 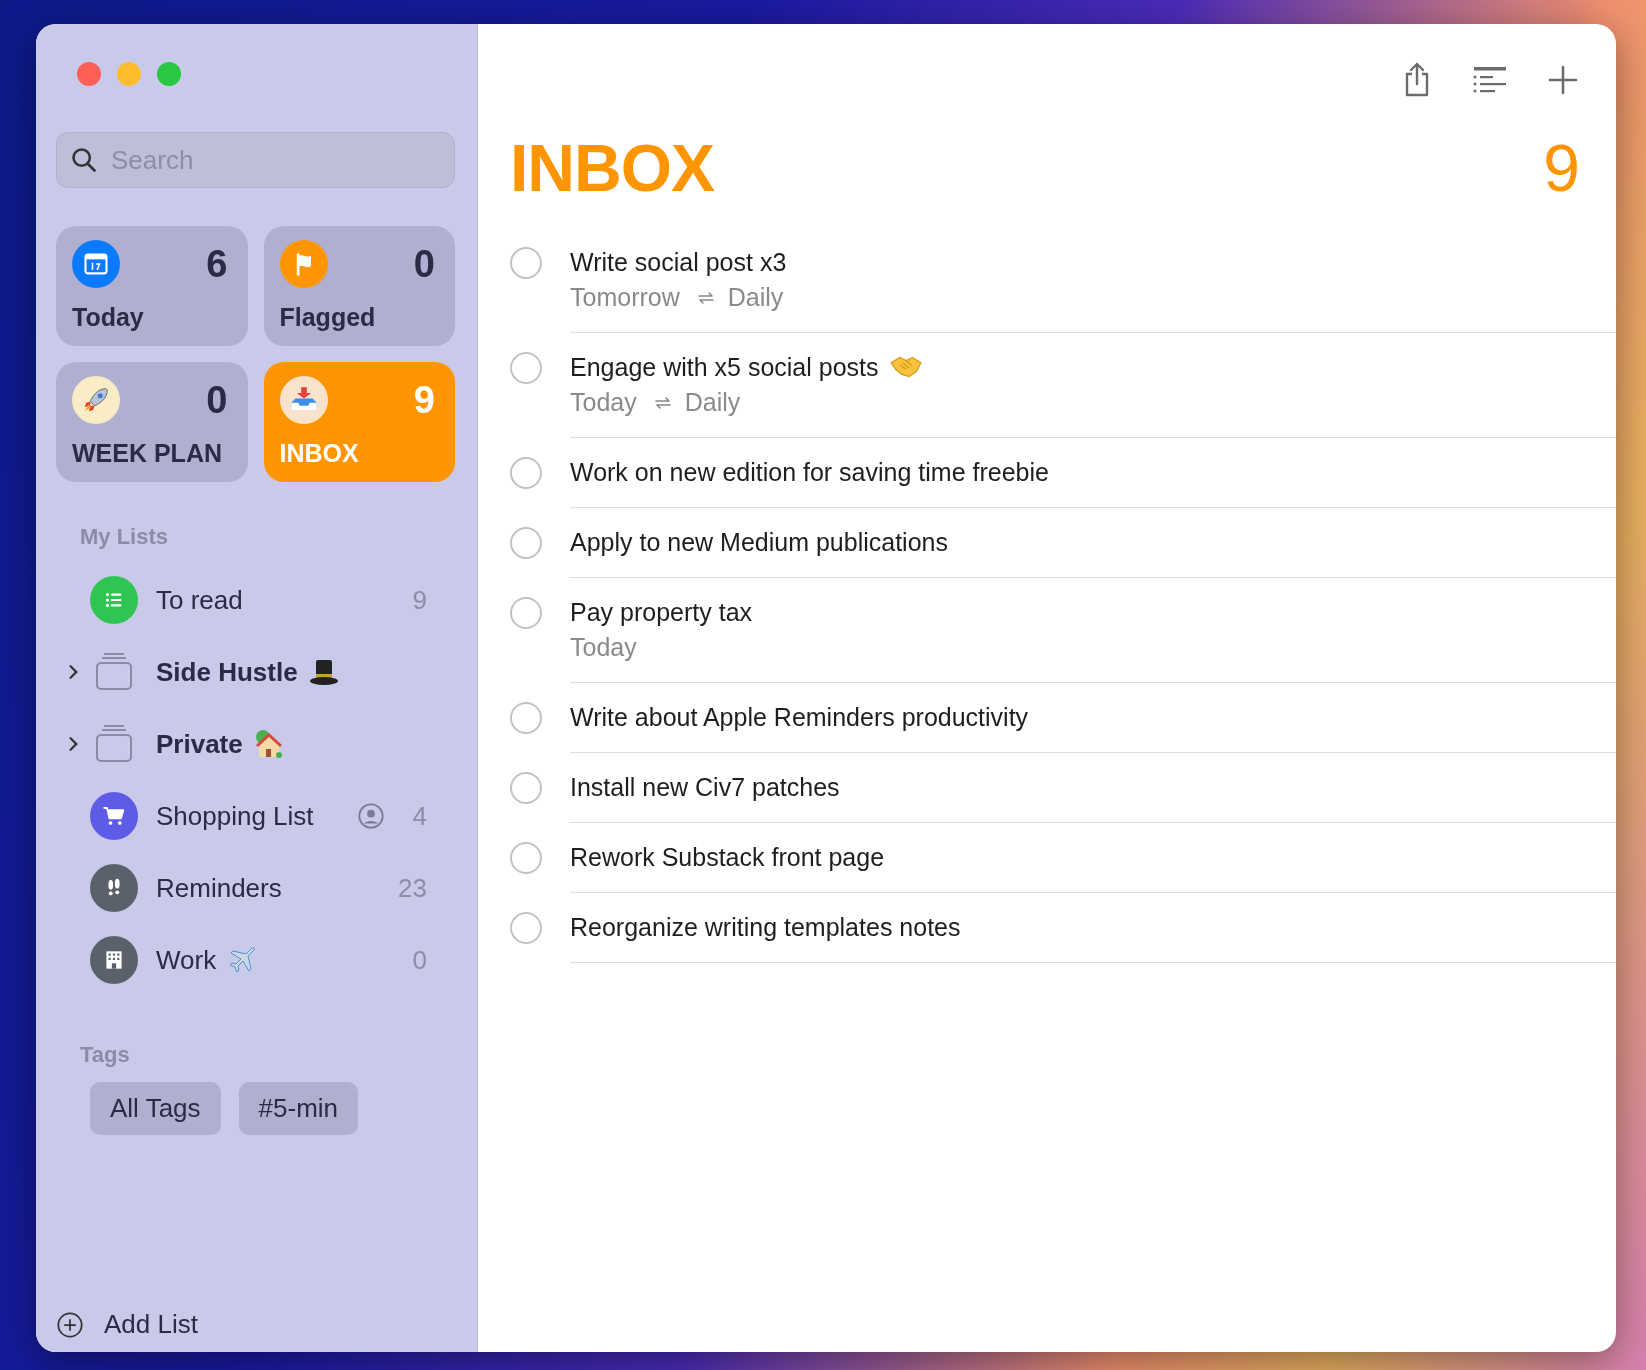 I want to click on list-name: Shopping List, so click(x=235, y=816).